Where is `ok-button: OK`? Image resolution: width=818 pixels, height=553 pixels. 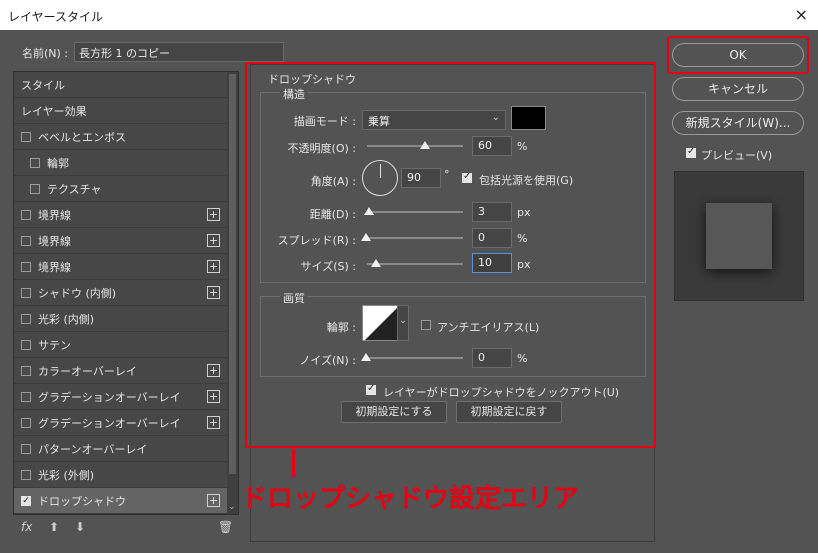
ok-button: OK is located at coordinates (738, 55).